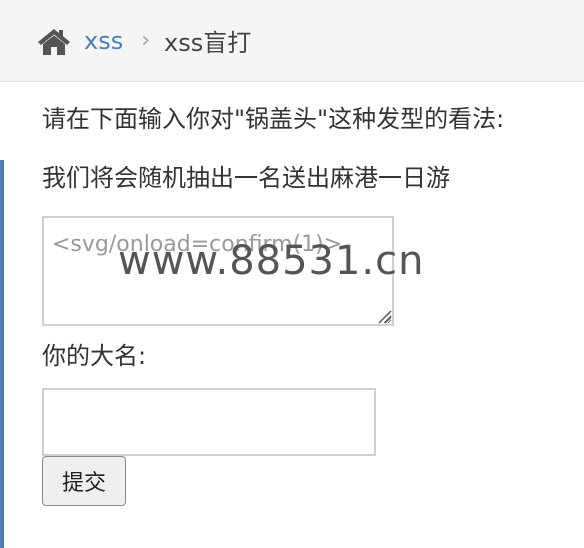 The height and width of the screenshot is (548, 584). I want to click on submit-button: 提交, so click(84, 481).